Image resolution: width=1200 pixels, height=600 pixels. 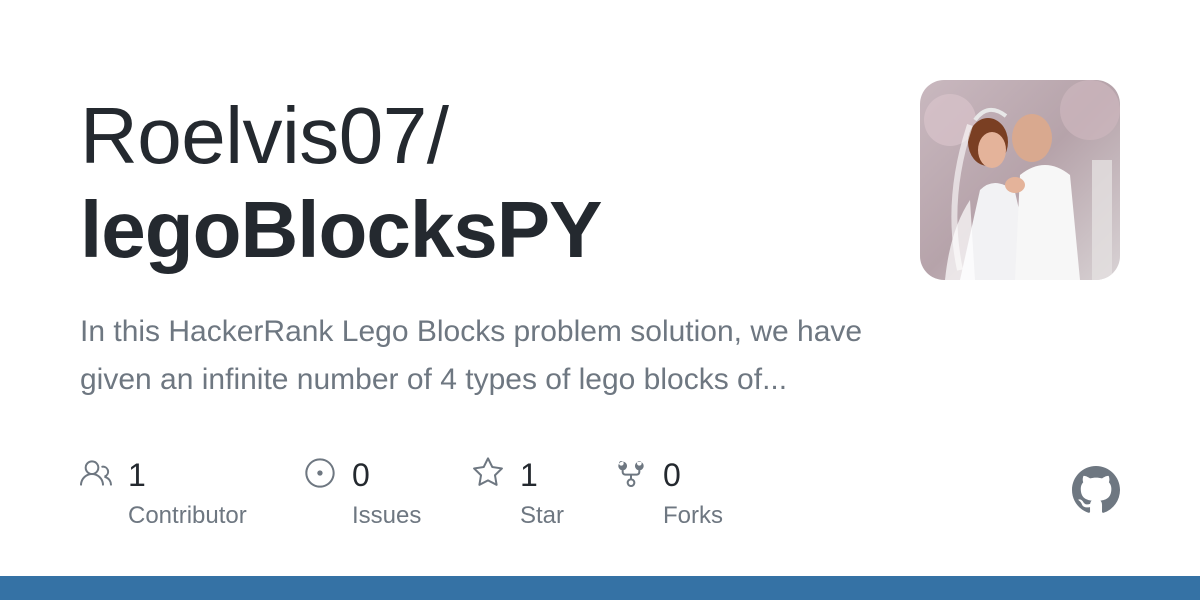 I want to click on forks-count: 0, so click(x=672, y=475).